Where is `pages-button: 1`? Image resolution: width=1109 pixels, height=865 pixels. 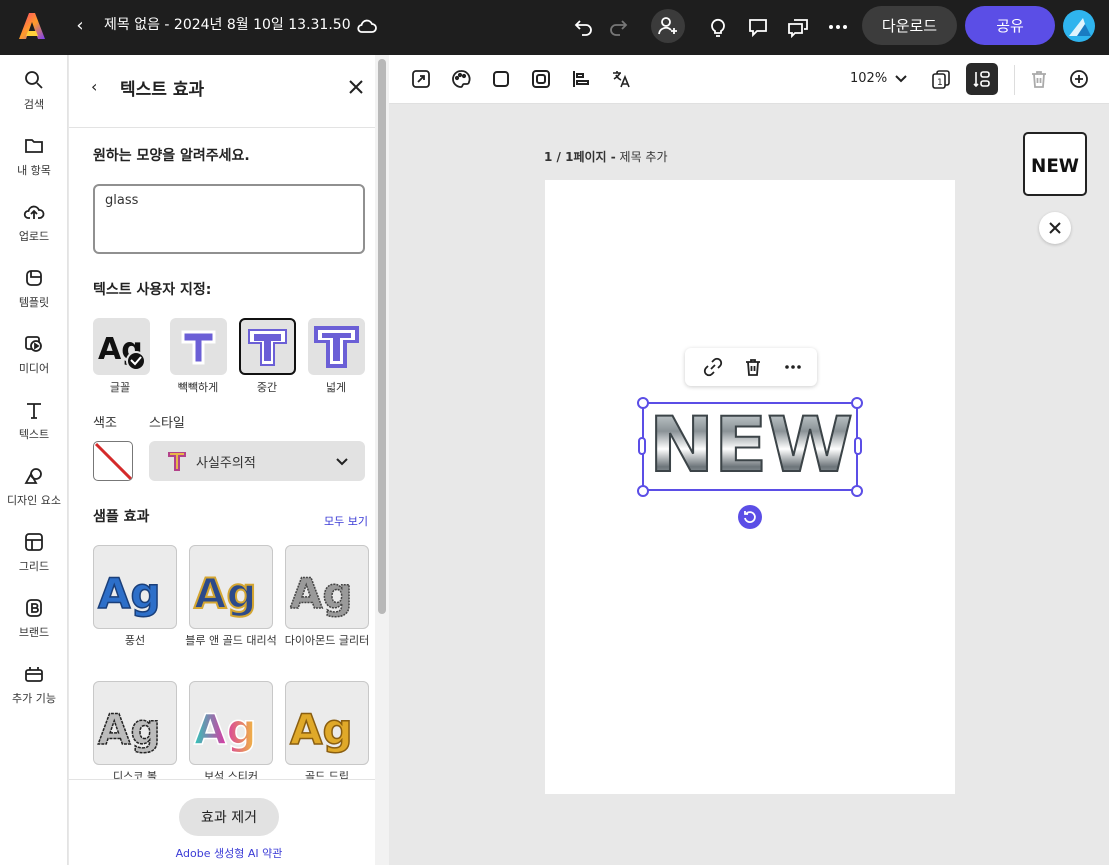 pages-button: 1 is located at coordinates (941, 79).